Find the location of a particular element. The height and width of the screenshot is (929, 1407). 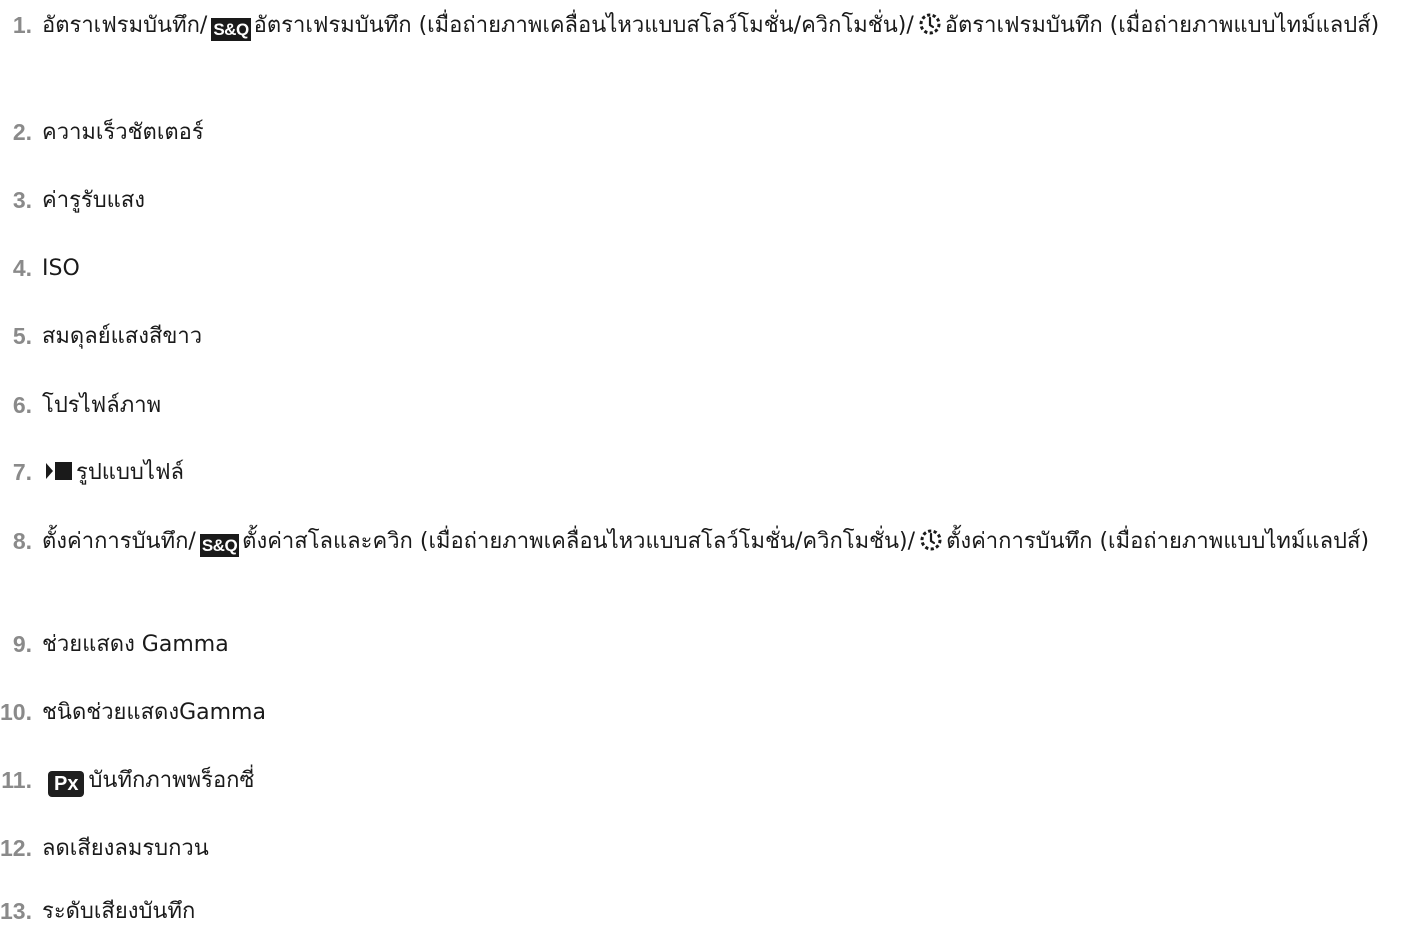

item-text-part: ตั้งค่าการบันทึก/ is located at coordinates (119, 541).